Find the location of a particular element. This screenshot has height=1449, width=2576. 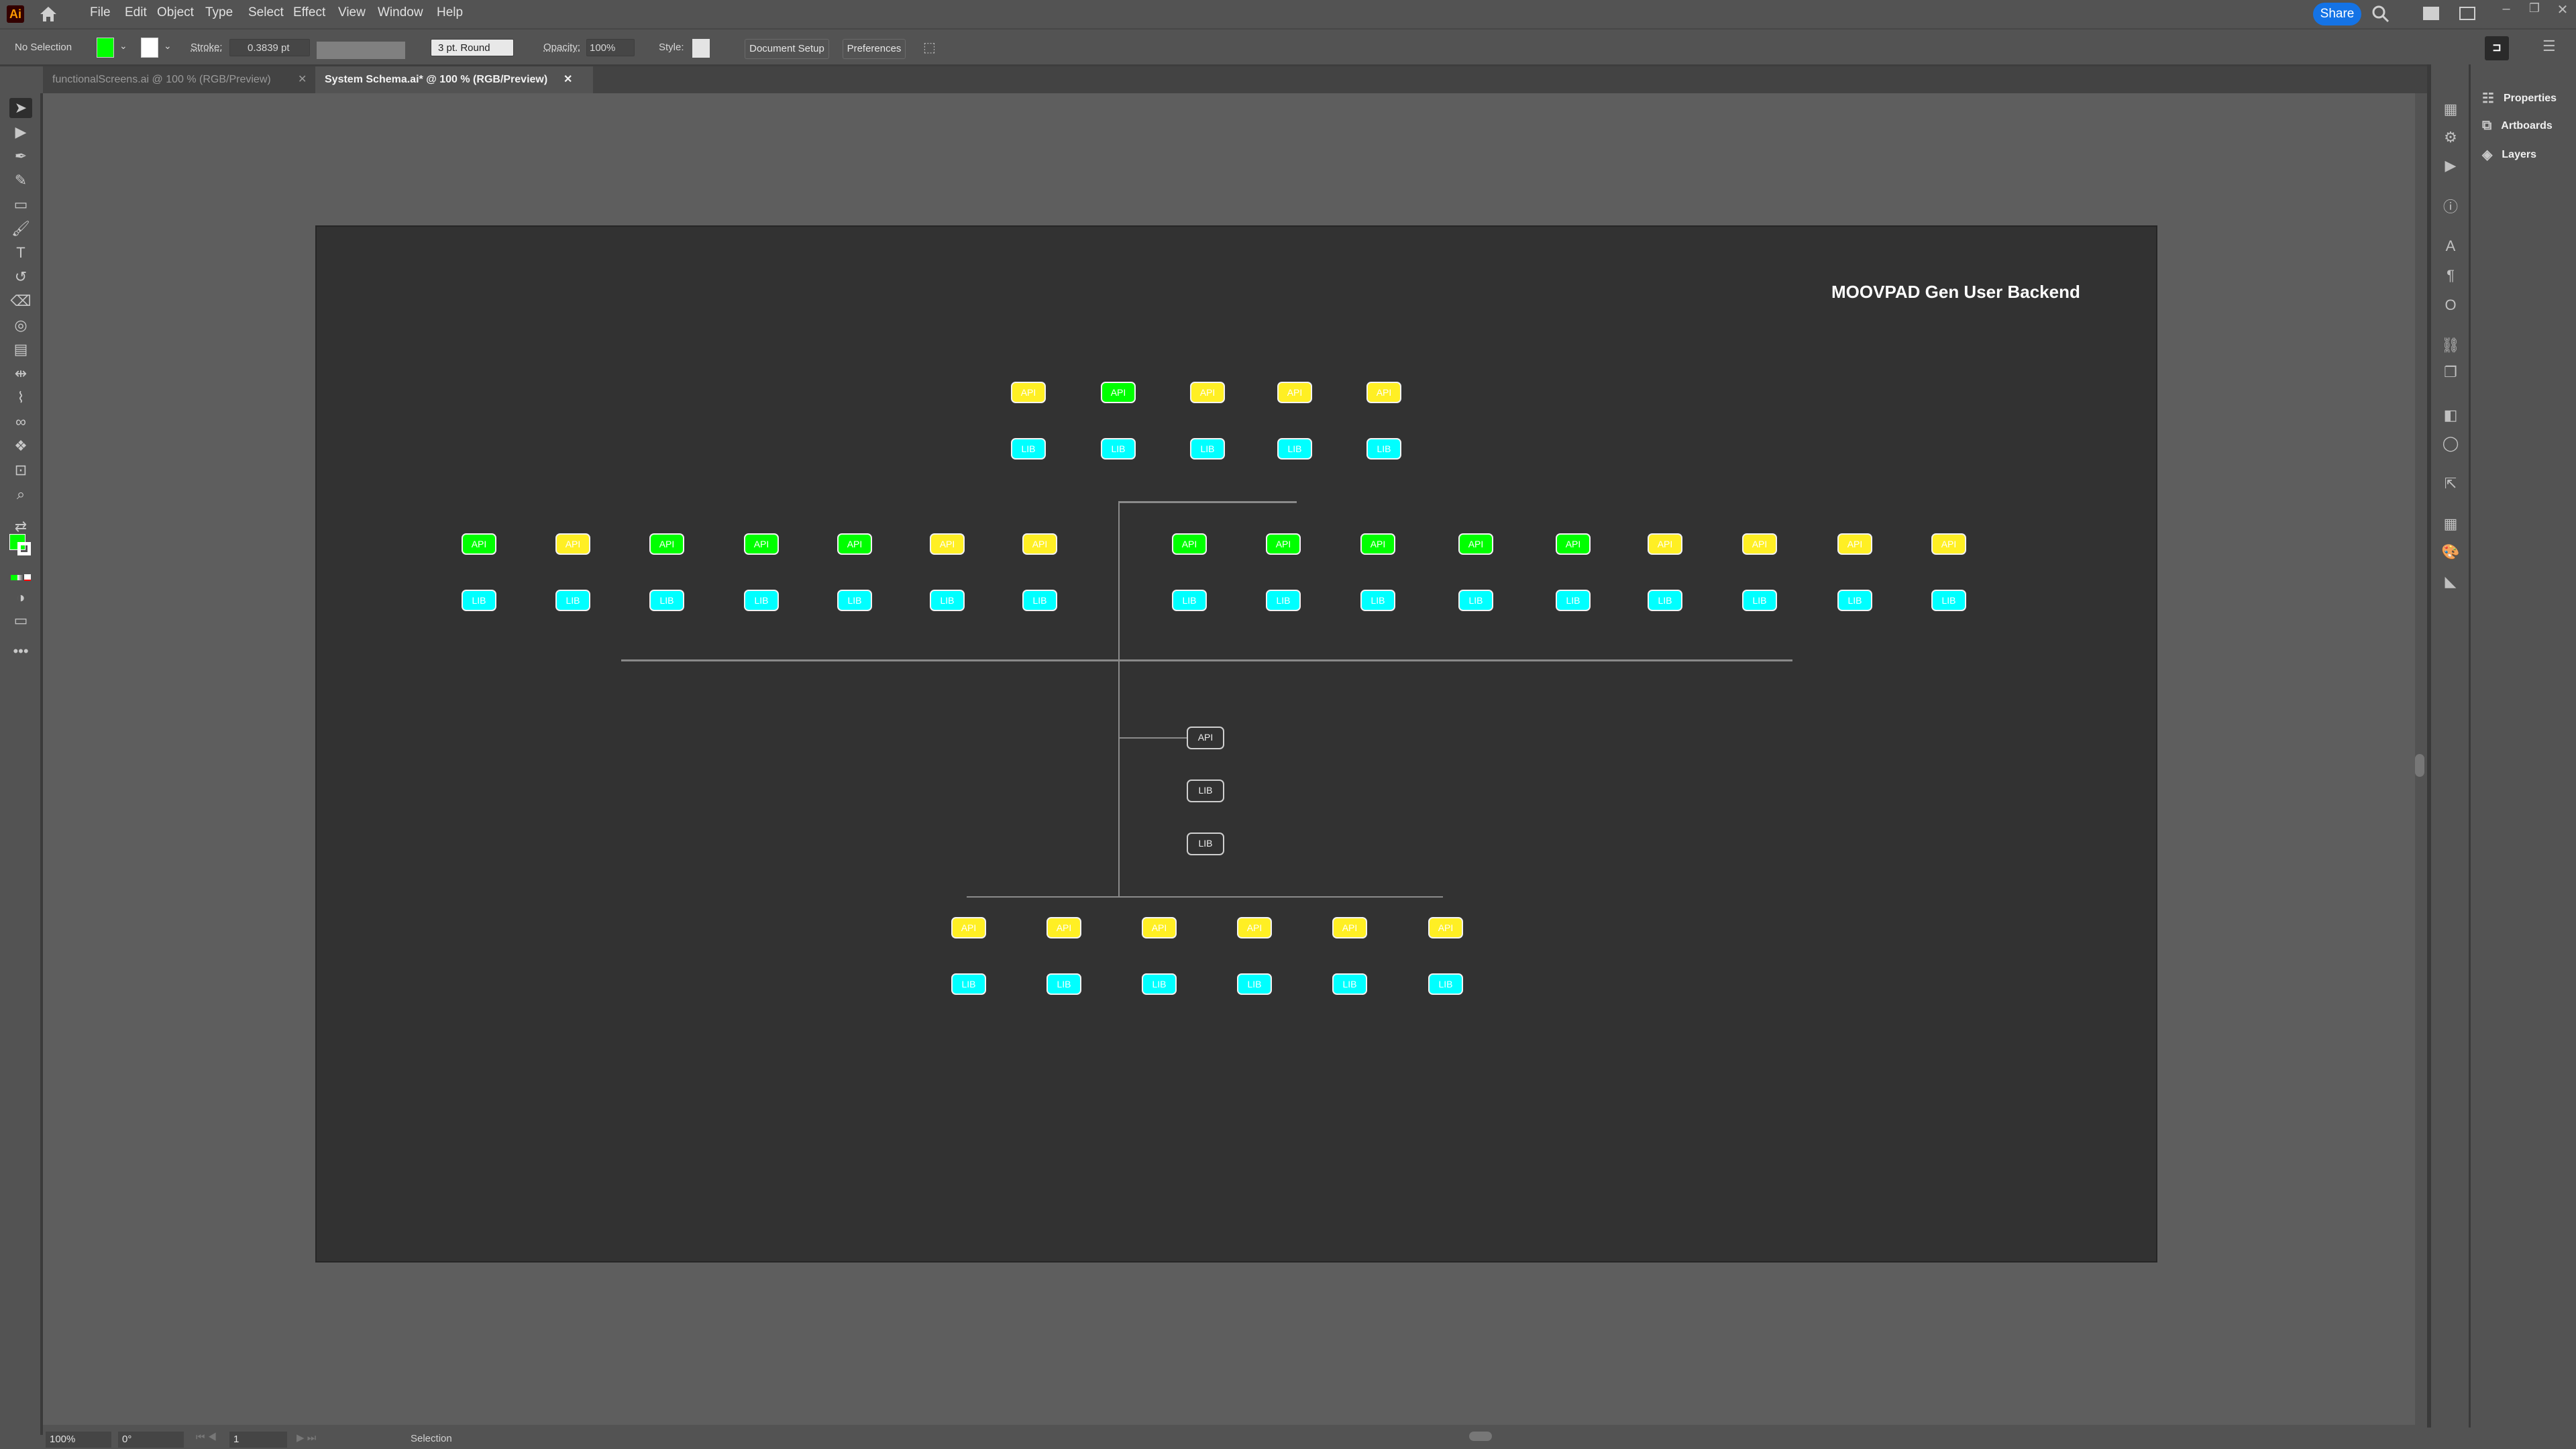

panel-layers: ◈ Layers is located at coordinates (2509, 154).